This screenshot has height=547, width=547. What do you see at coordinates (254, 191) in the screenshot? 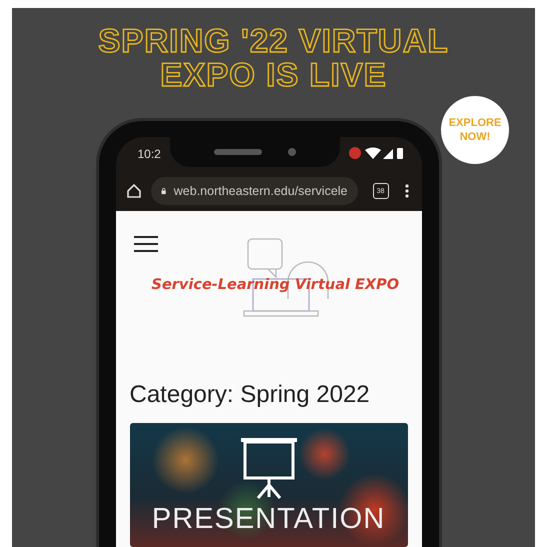
I see `url-field: web.northeastern.edu/servicele` at bounding box center [254, 191].